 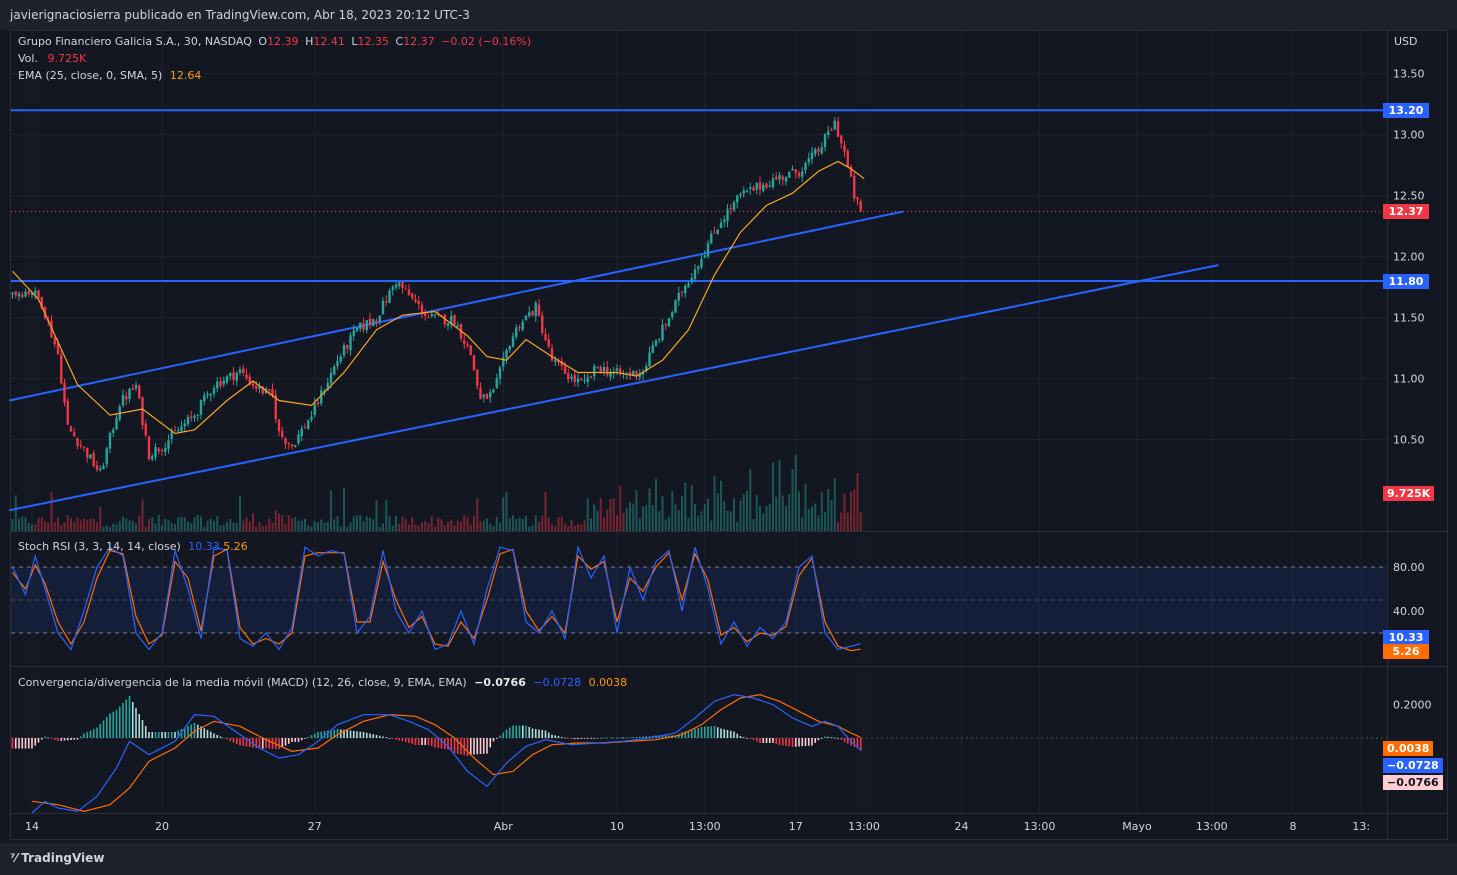 What do you see at coordinates (109, 75) in the screenshot?
I see `ema-legend: EMA (25, close, 0, SMA, 5) 12.64` at bounding box center [109, 75].